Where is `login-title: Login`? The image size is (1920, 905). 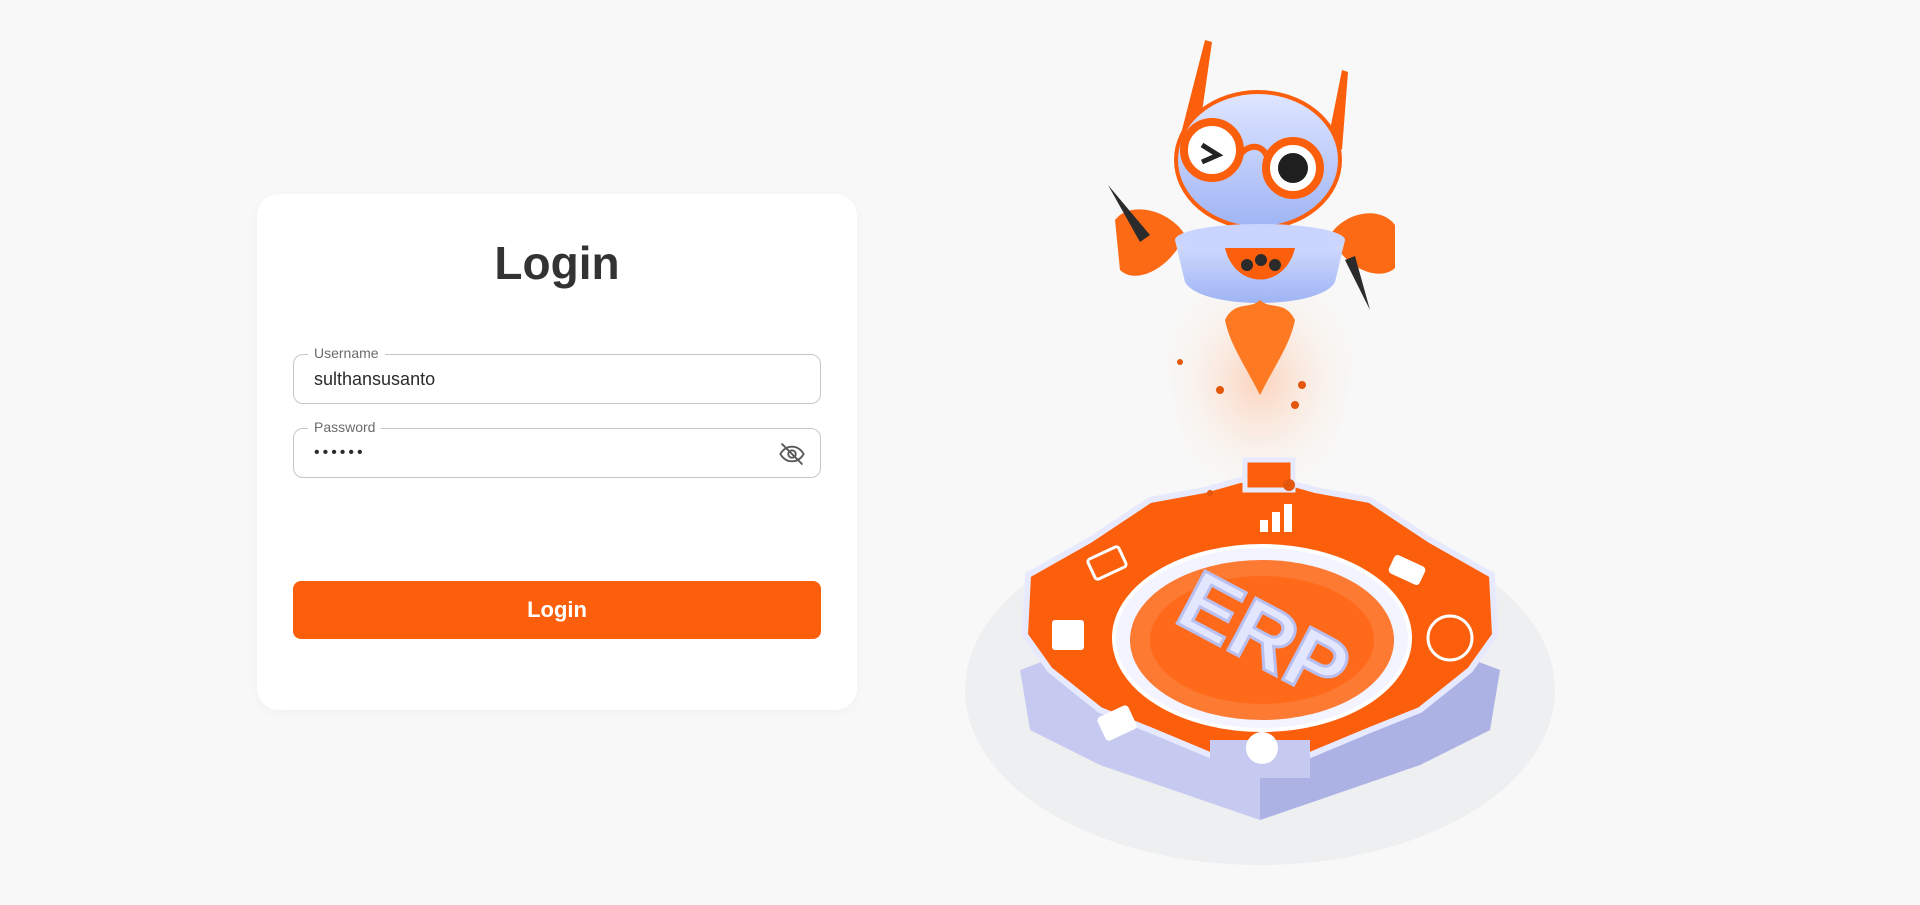 login-title: Login is located at coordinates (557, 263).